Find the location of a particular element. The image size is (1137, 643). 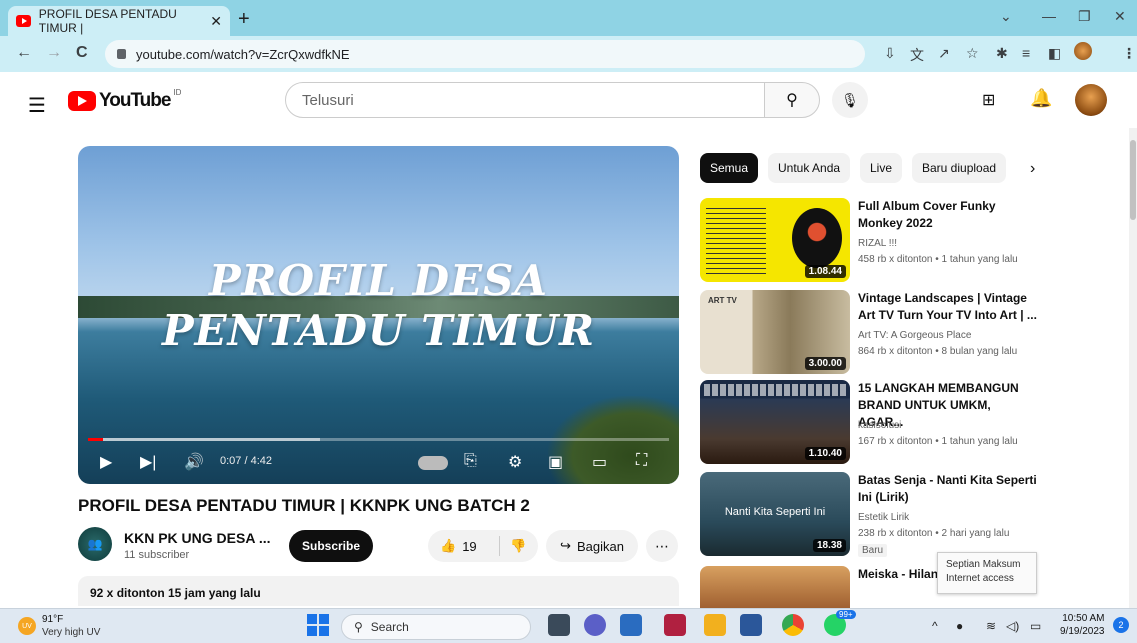

scrollbar-thumb is located at coordinates (1133, 180).